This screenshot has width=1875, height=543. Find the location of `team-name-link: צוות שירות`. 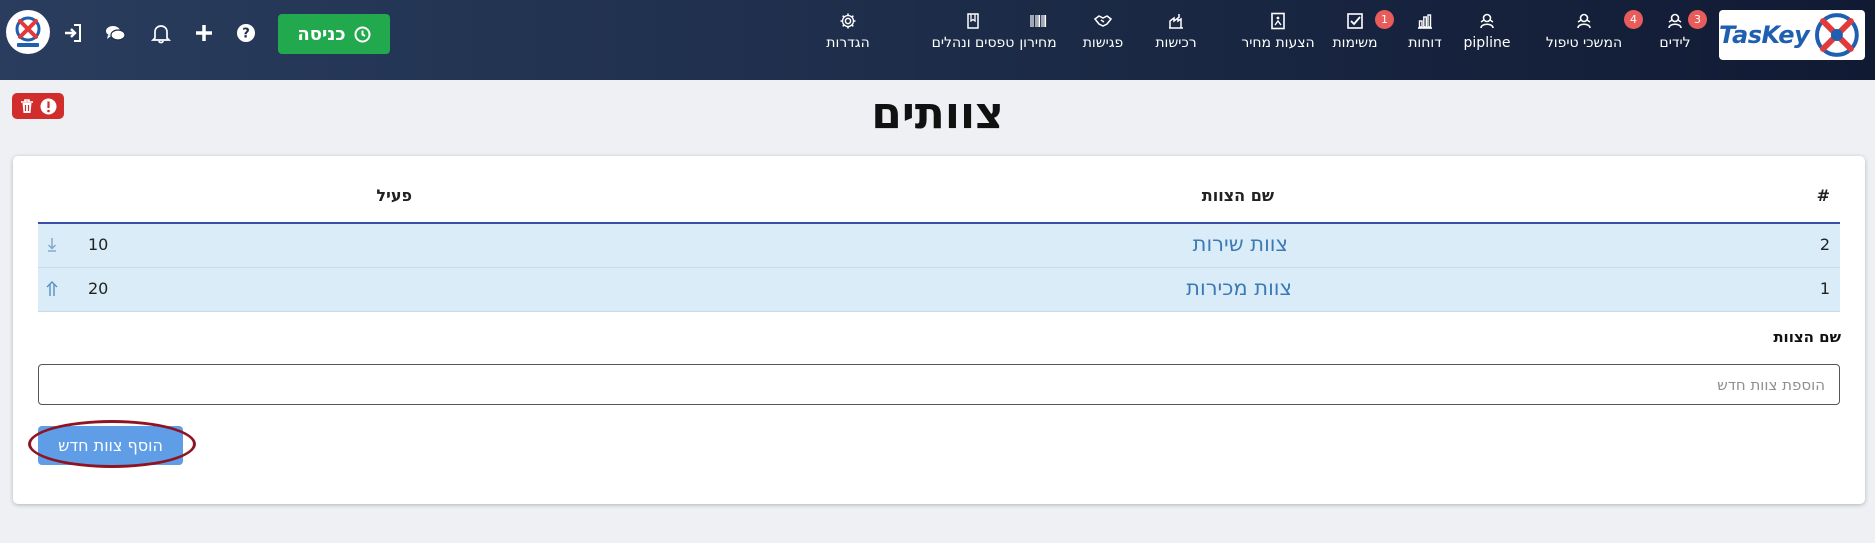

team-name-link: צוות שירות is located at coordinates (1240, 244).